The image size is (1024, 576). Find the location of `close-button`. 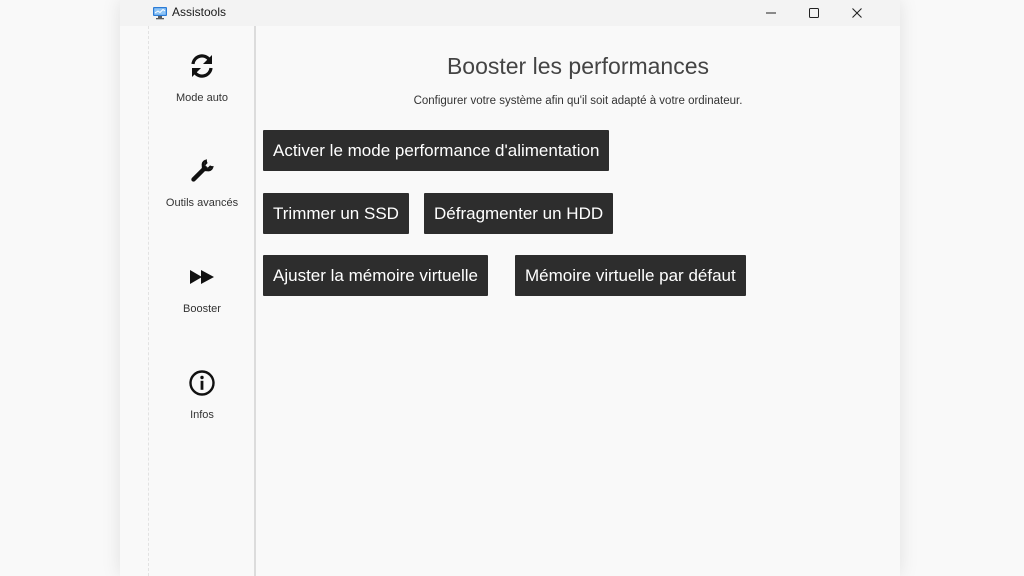

close-button is located at coordinates (857, 13).